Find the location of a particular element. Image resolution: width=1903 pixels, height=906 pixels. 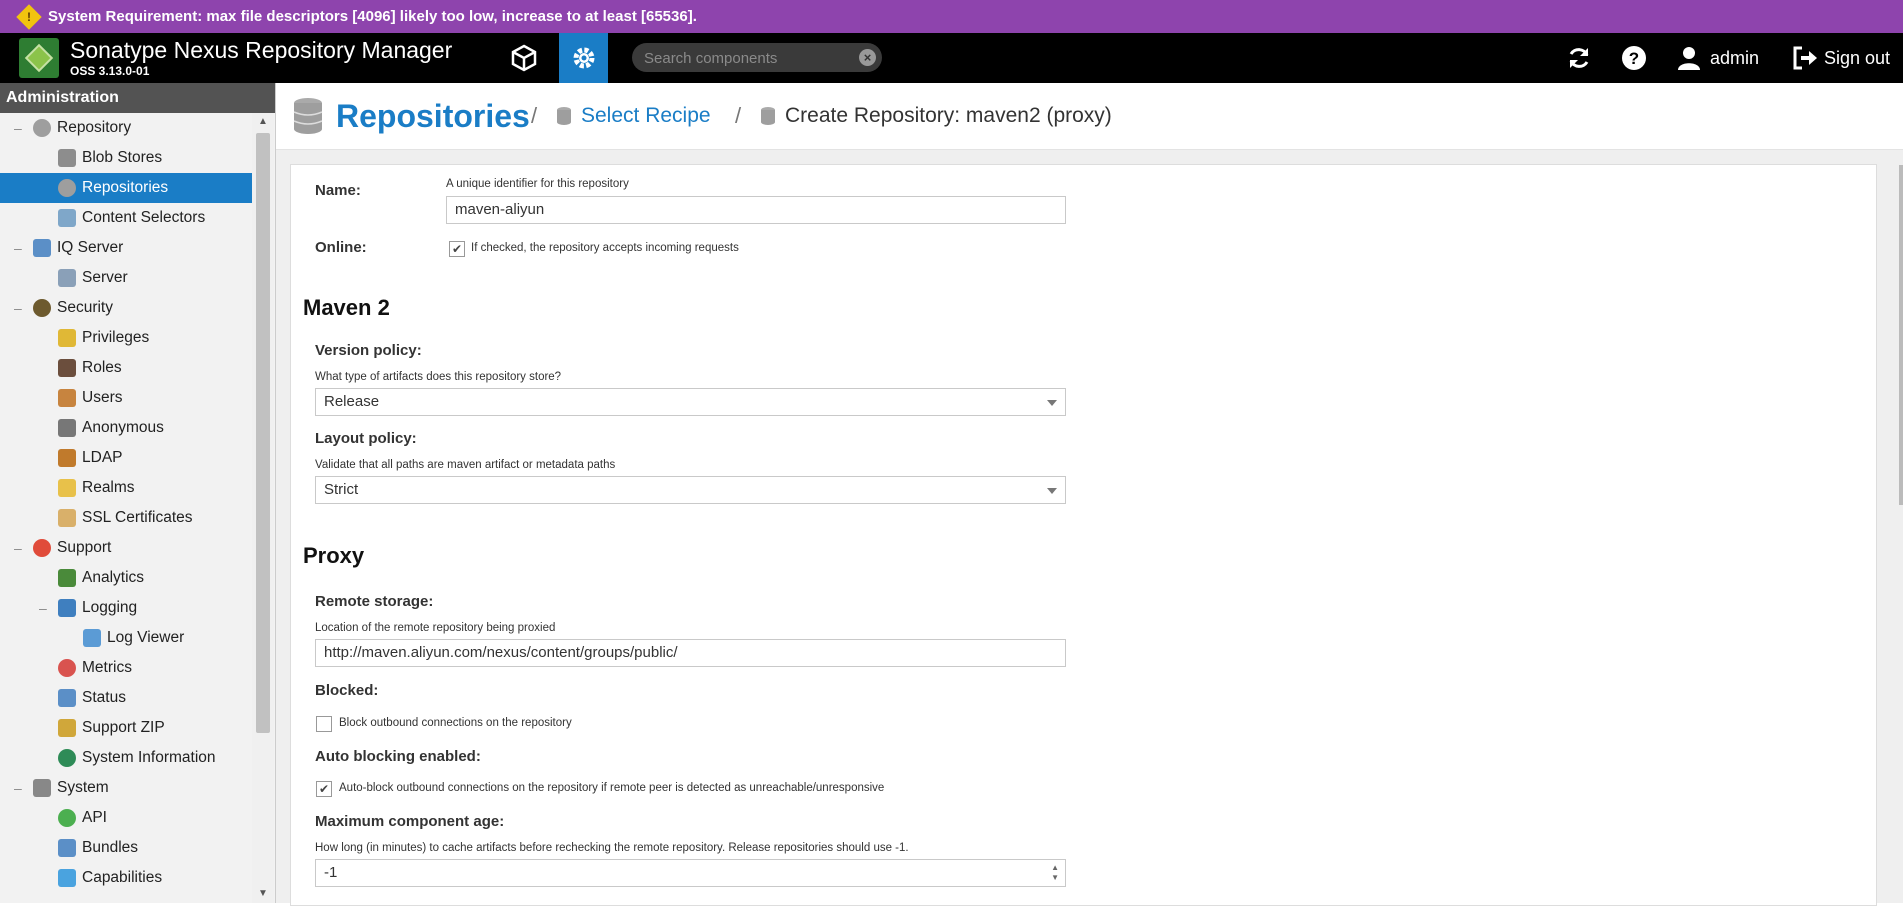

scroll-down-icon: ▼ is located at coordinates (263, 894).